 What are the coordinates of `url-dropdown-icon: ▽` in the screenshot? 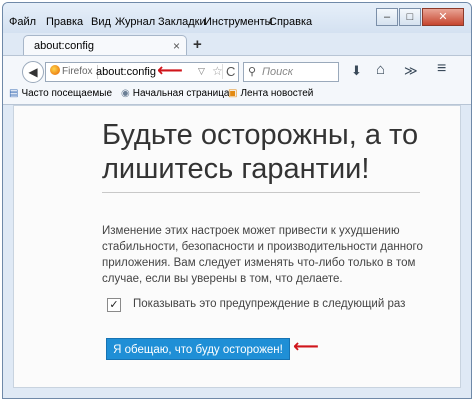 It's located at (201, 71).